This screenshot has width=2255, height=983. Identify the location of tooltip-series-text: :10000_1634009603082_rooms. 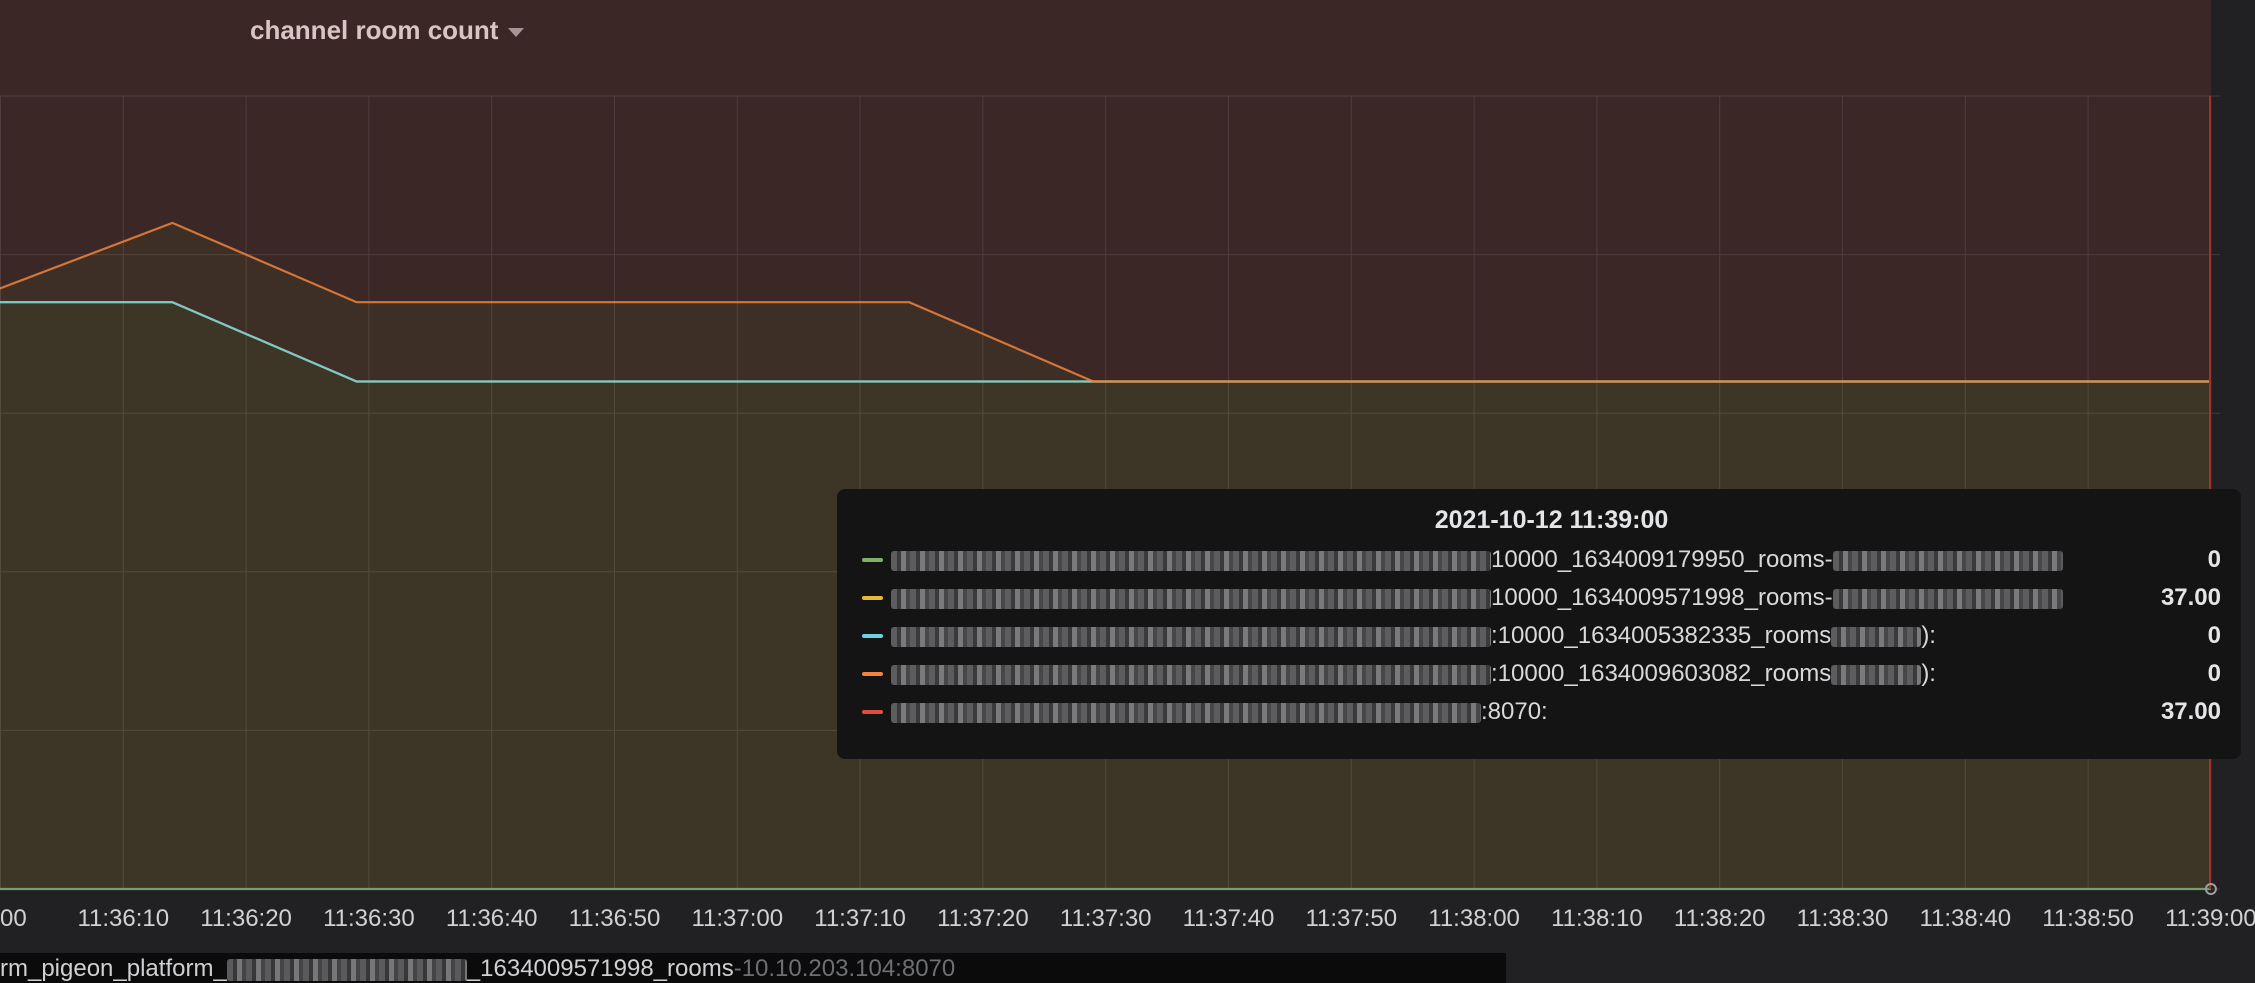
(1661, 673).